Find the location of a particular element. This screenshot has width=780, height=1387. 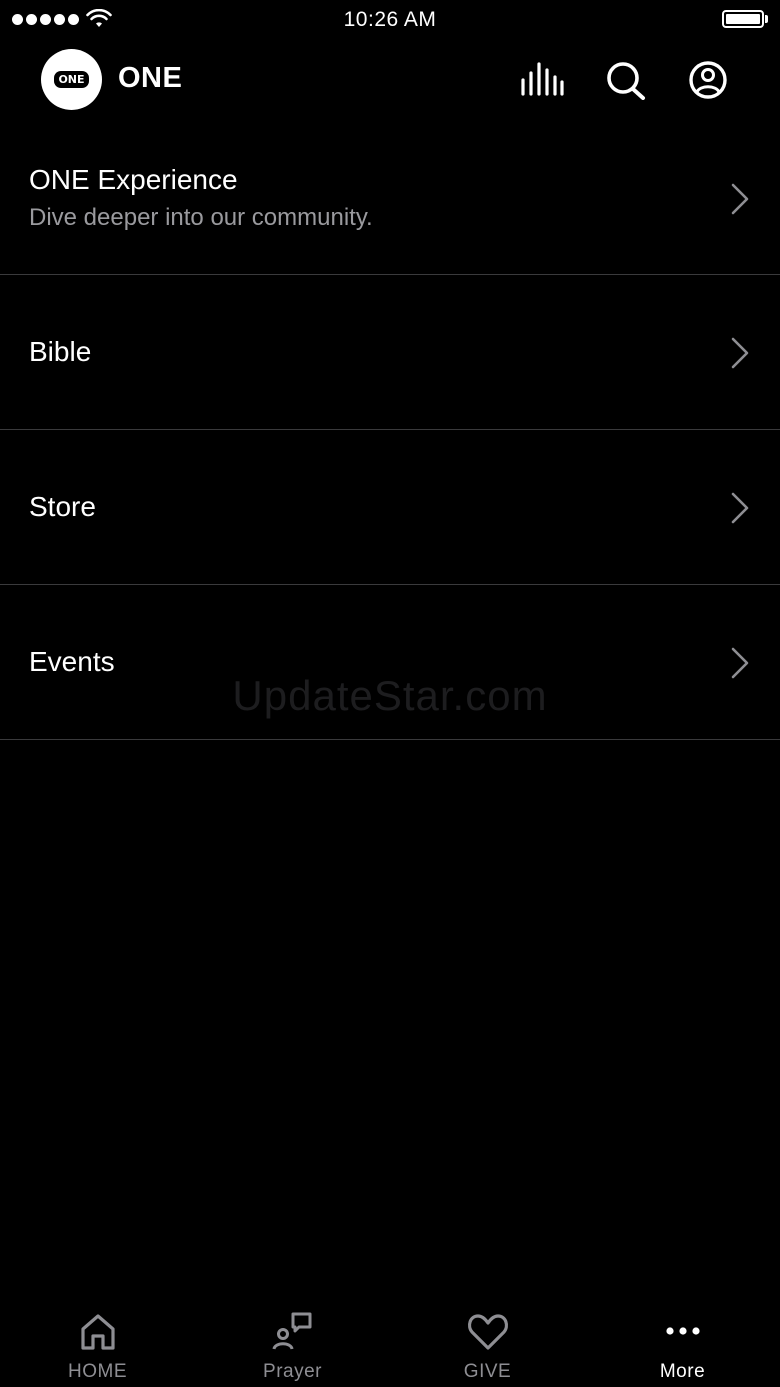

tab-home: HOME is located at coordinates (97, 1342).